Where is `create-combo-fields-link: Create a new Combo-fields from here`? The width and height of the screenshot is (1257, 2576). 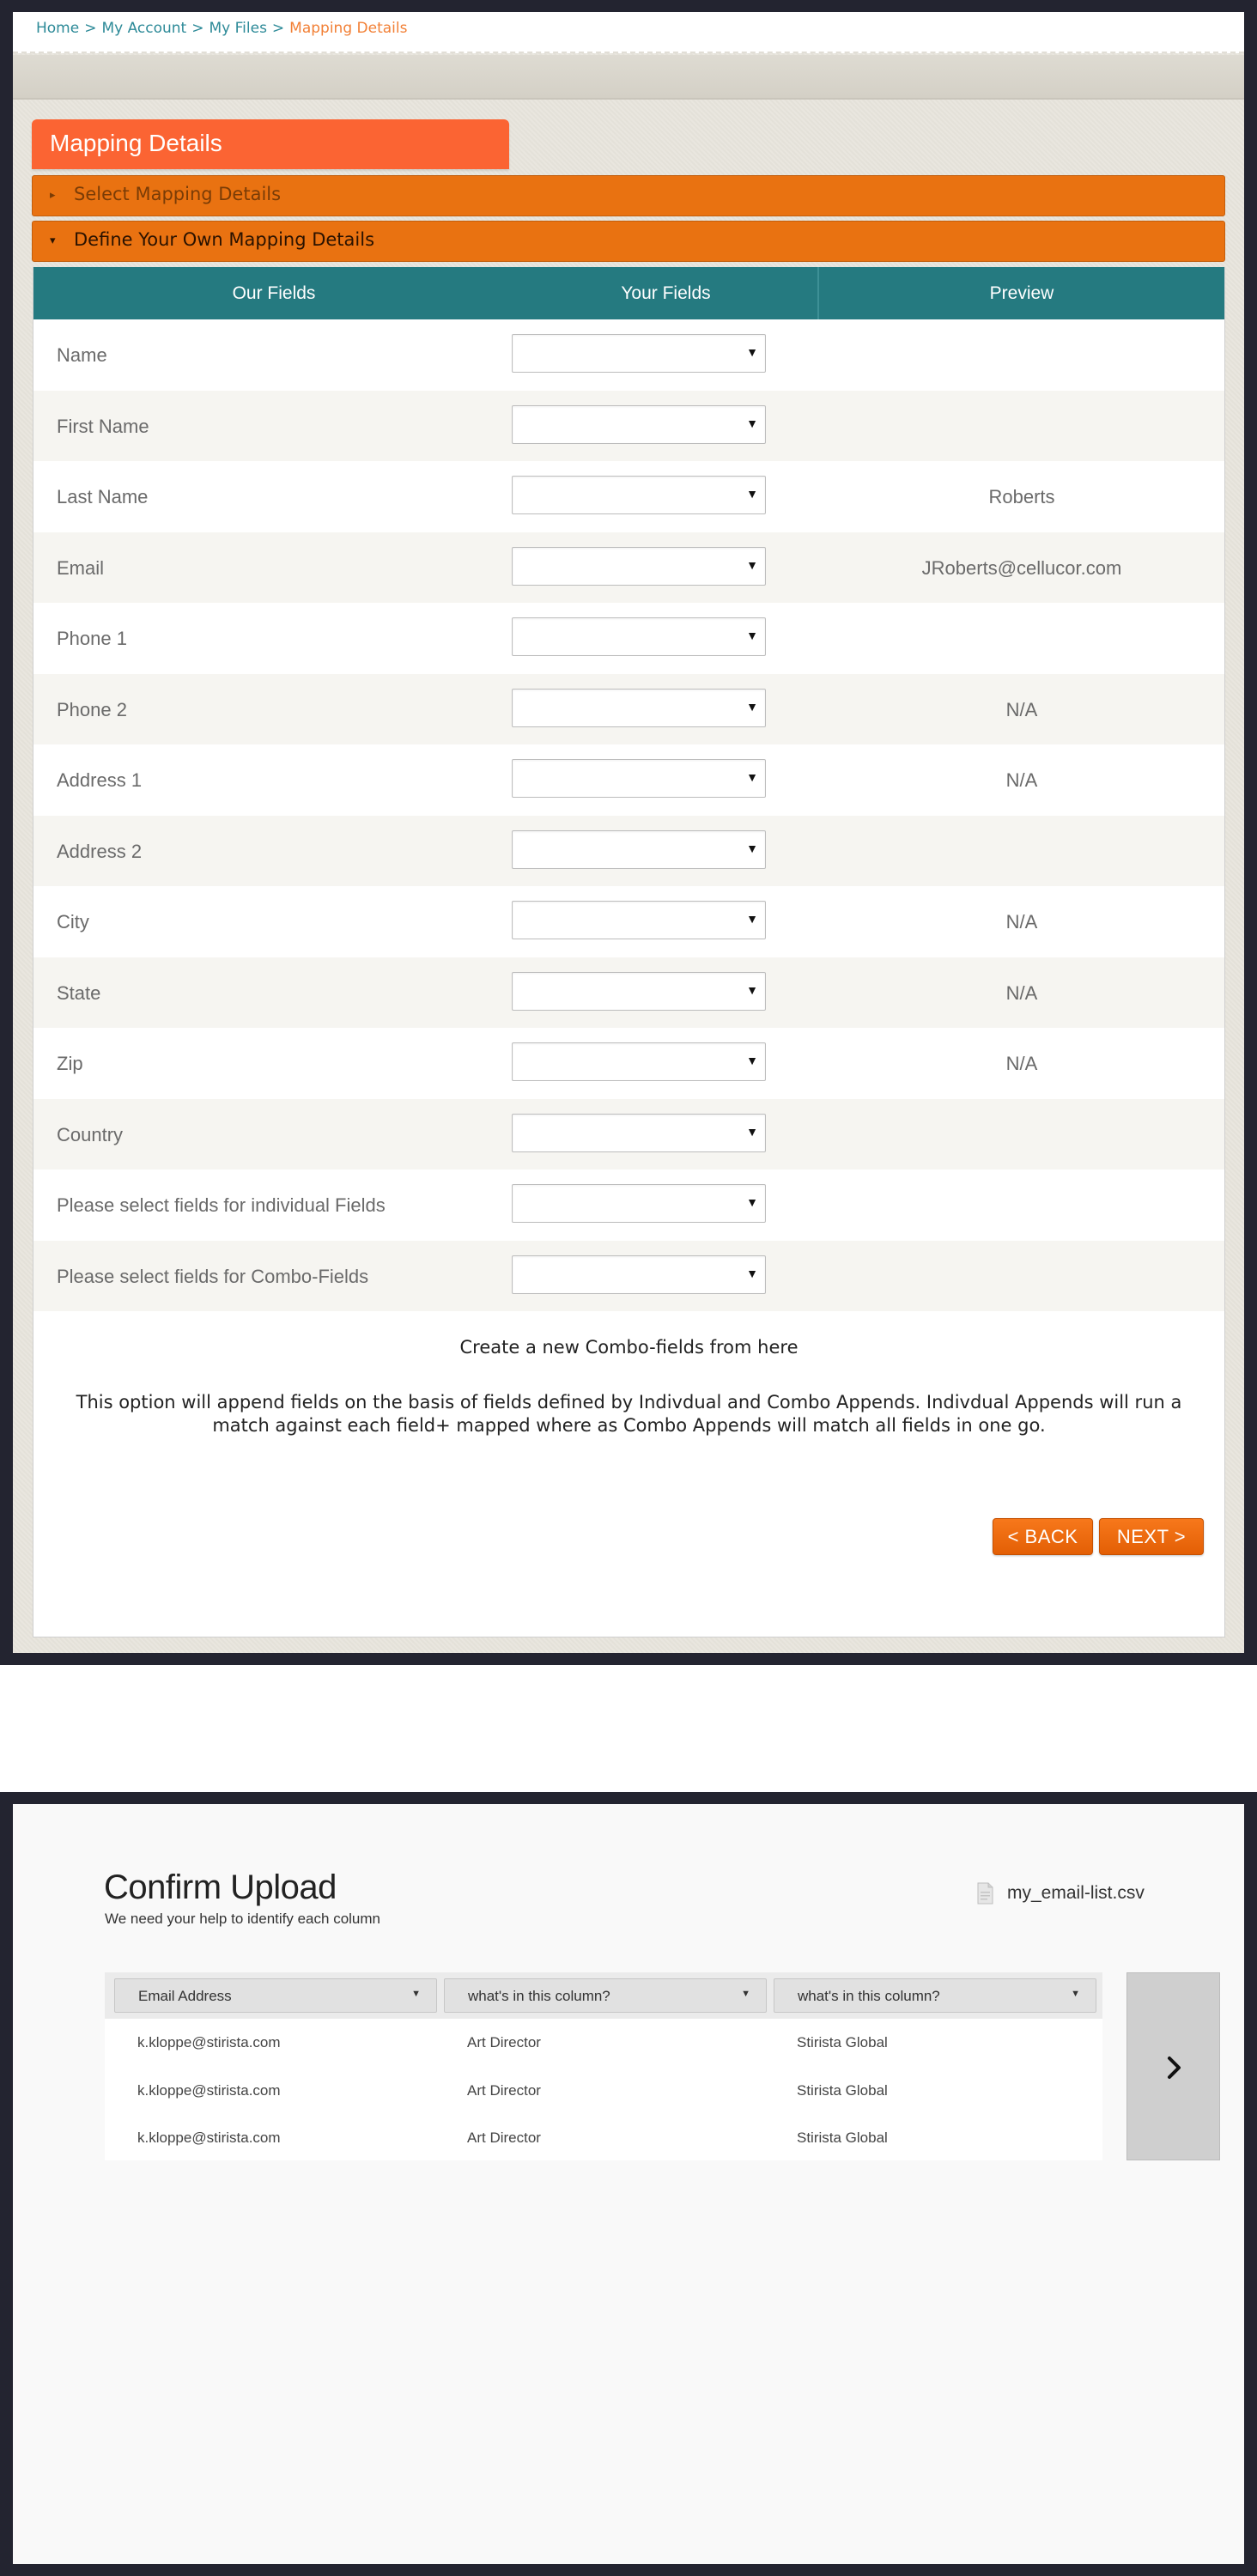 create-combo-fields-link: Create a new Combo-fields from here is located at coordinates (628, 1347).